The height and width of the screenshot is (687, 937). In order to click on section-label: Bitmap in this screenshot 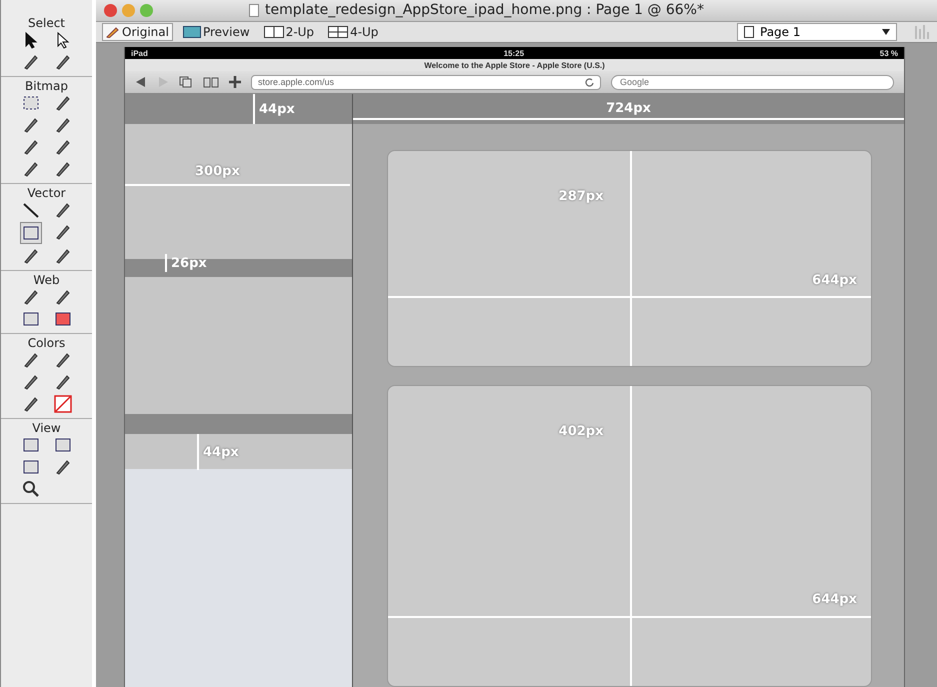, I will do `click(46, 86)`.